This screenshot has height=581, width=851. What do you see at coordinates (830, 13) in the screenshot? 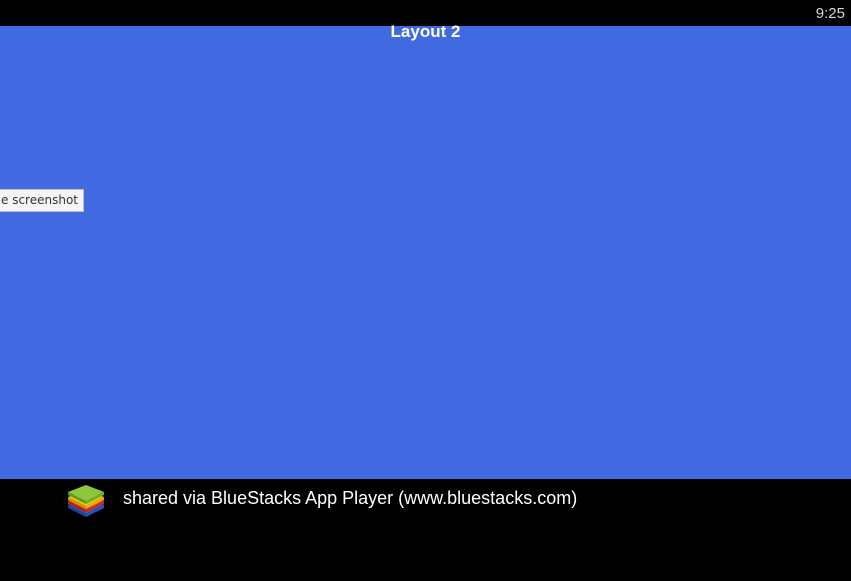
I see `status-time: 9:25` at bounding box center [830, 13].